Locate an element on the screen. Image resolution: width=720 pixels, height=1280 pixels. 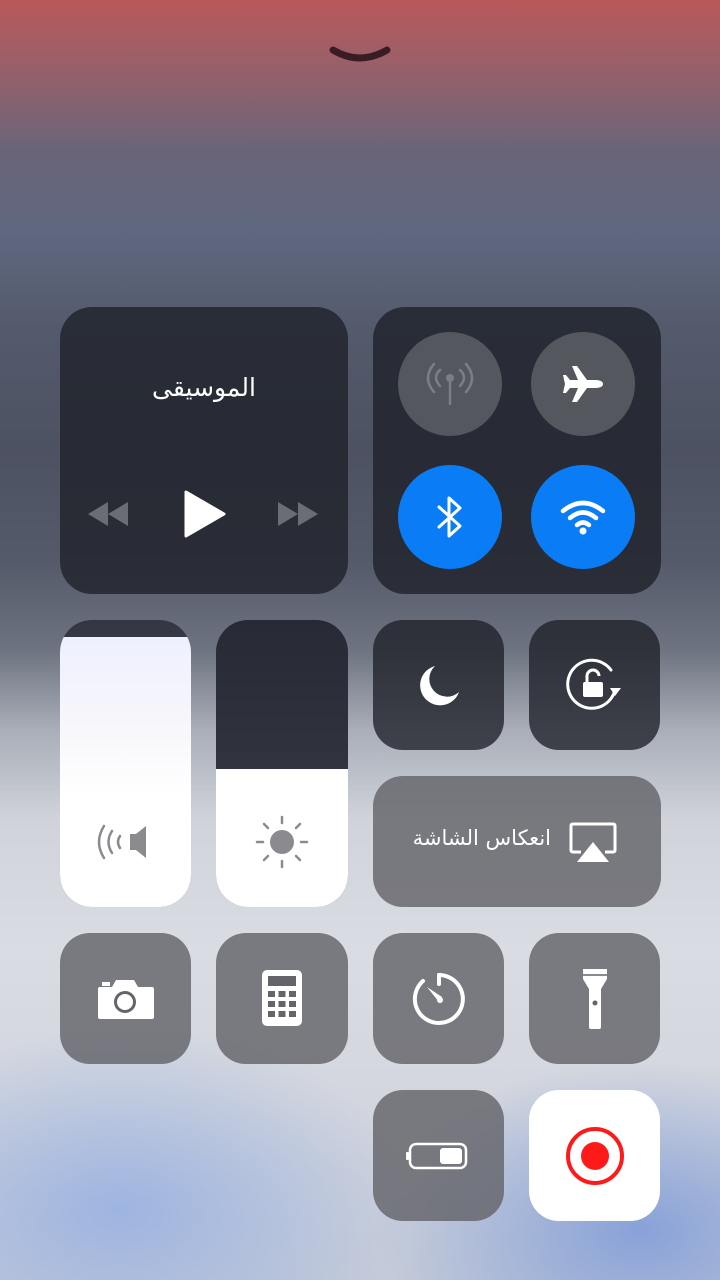
do-not-disturb-toggle is located at coordinates (438, 685).